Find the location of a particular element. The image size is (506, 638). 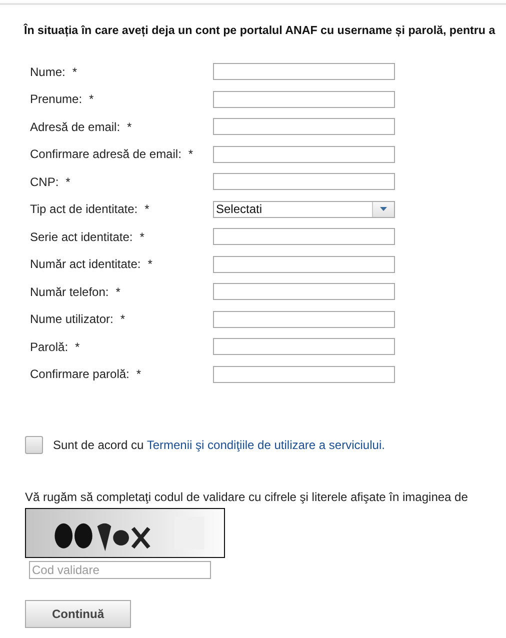

instruction-text: Vă rugăm să completaţi codul de validare cu cifrele şi literele afişate în imaginea de is located at coordinates (247, 497).